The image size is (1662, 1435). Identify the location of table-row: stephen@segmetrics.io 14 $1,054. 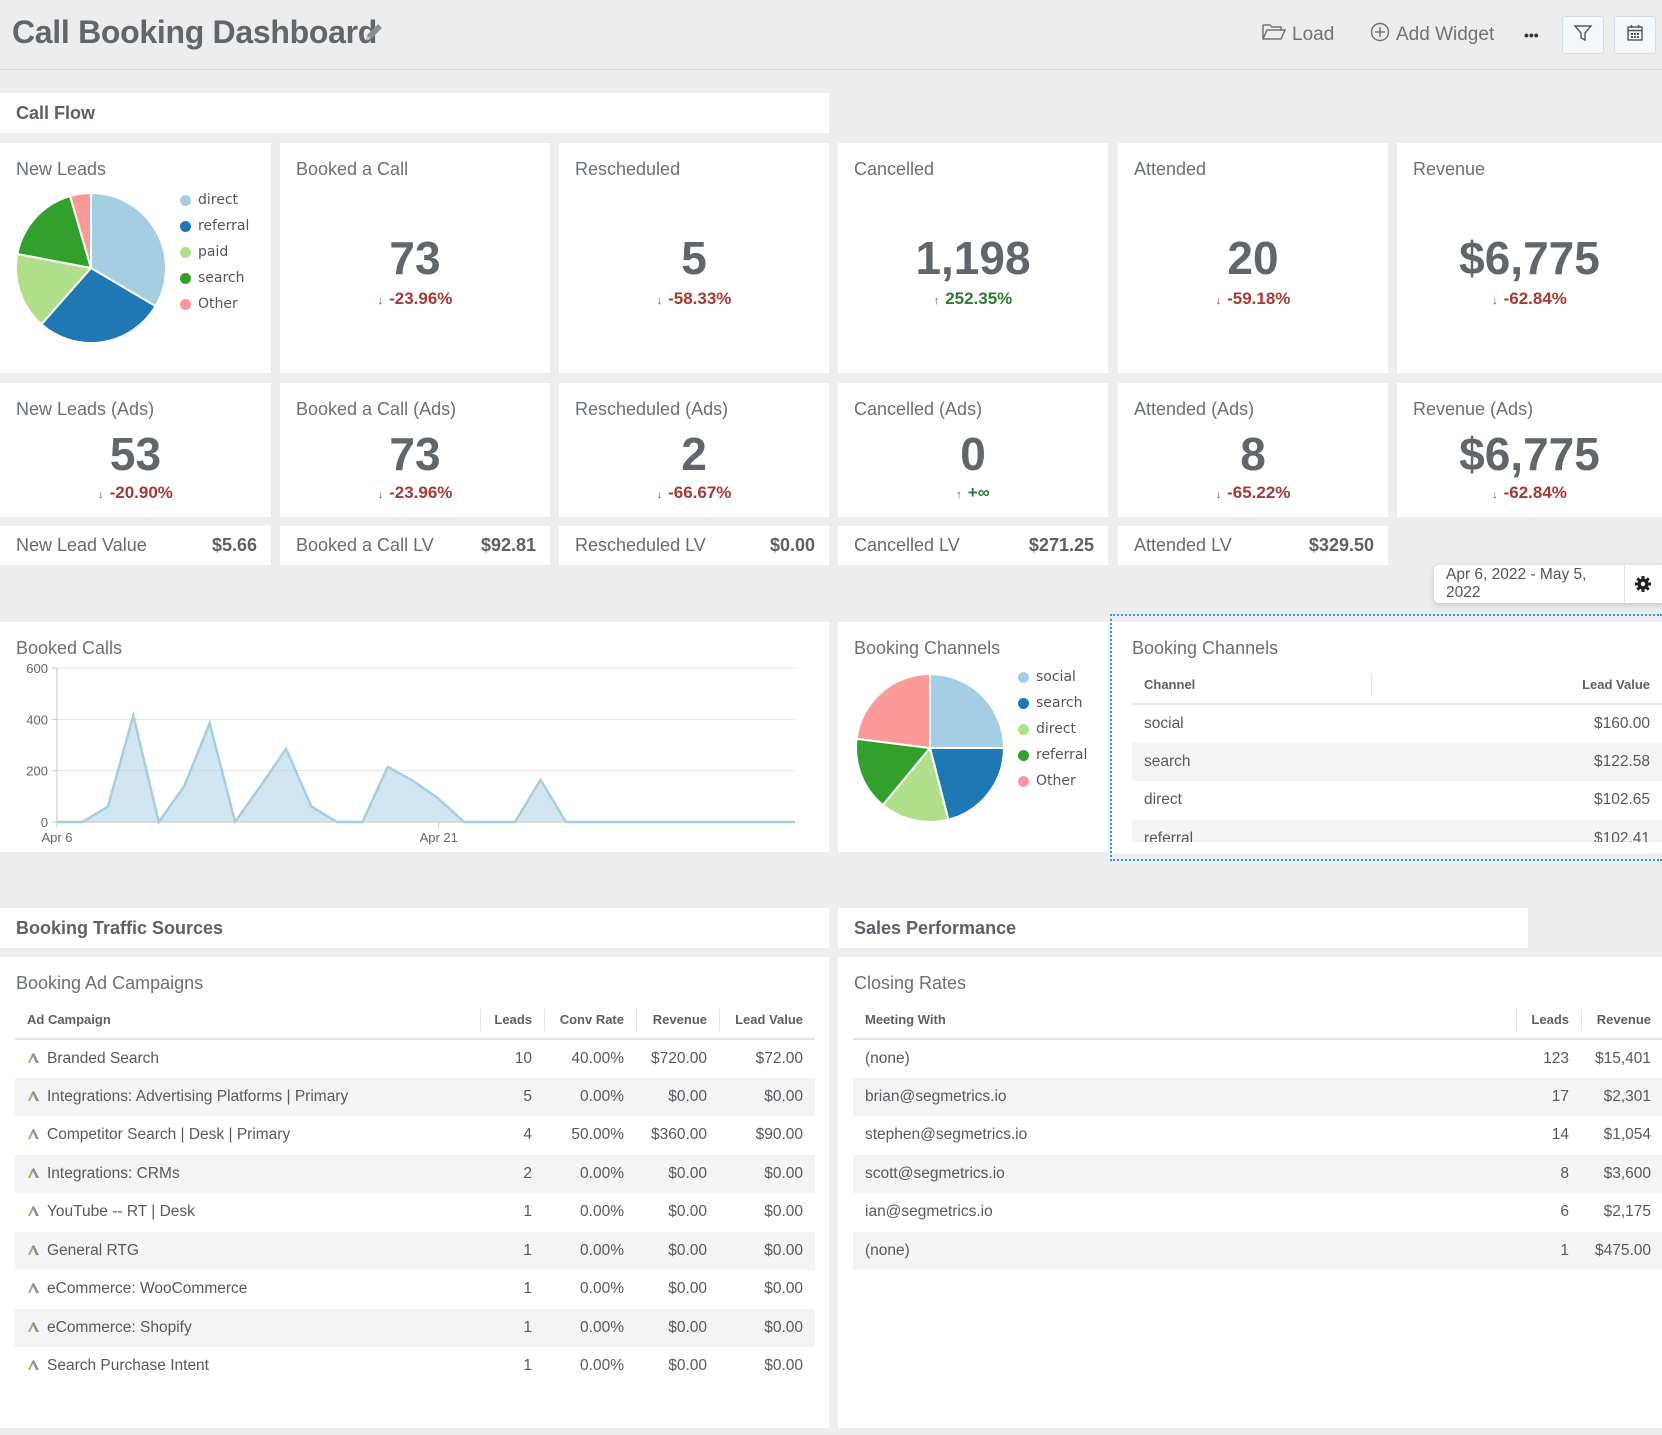
(1257, 1135).